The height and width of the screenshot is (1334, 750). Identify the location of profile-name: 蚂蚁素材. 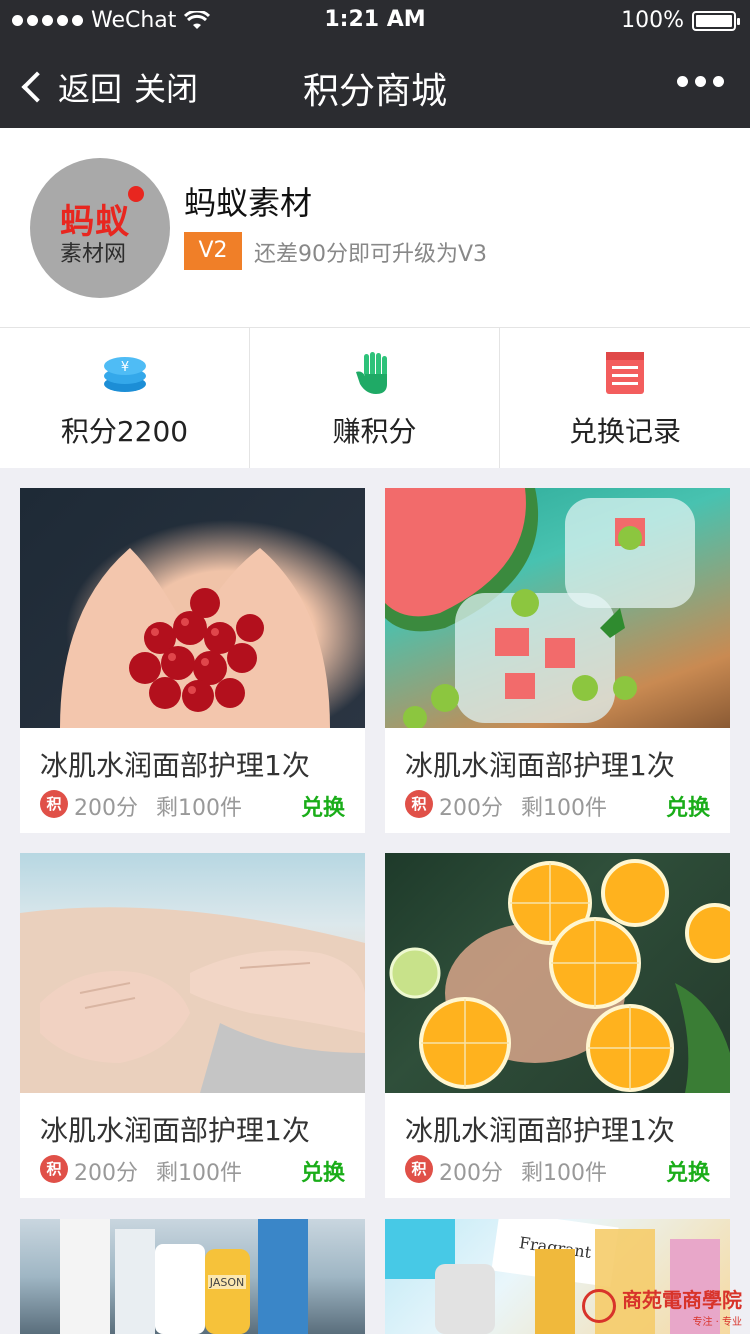
(248, 203).